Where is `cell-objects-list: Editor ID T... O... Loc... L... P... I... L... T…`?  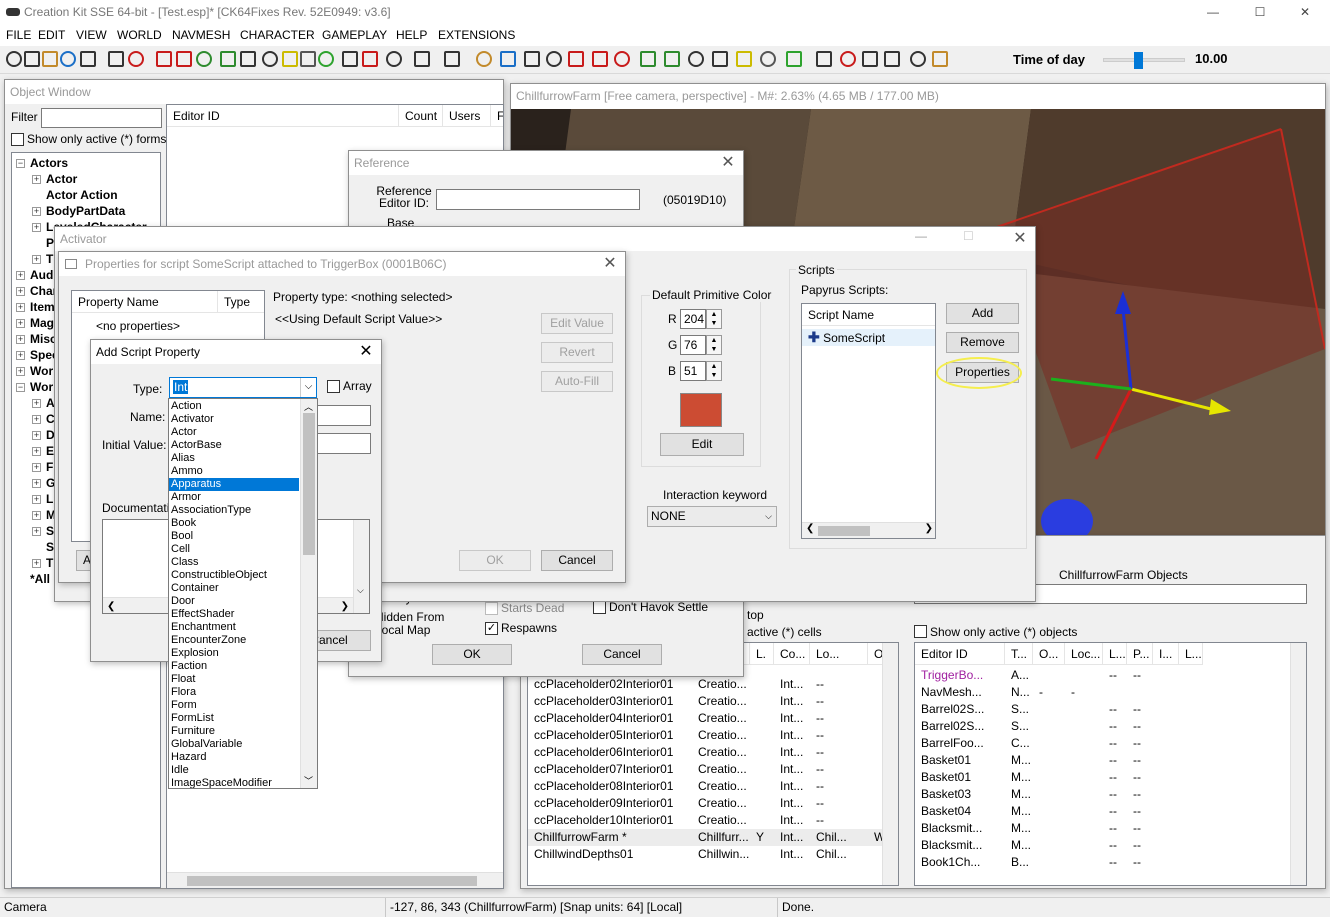
cell-objects-list: Editor ID T... O... Loc... L... P... I... L... T… is located at coordinates (1110, 764).